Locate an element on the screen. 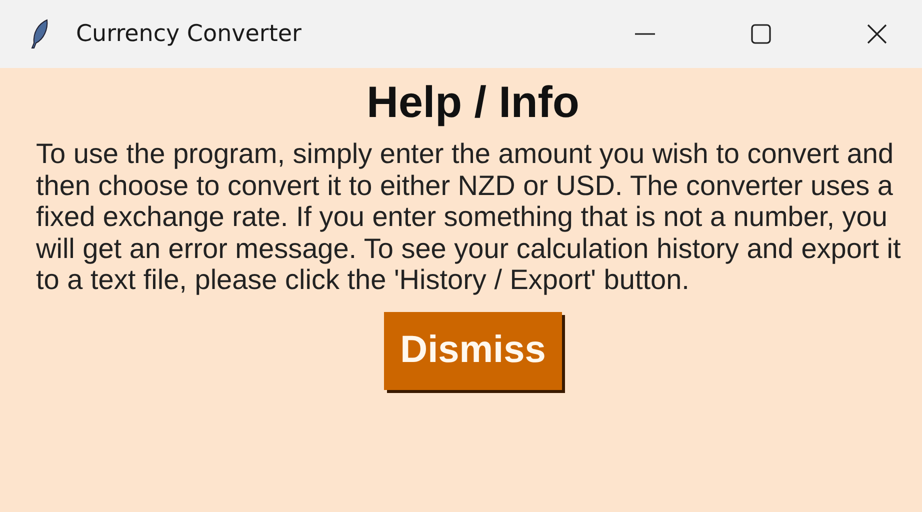  dismiss-button: Dismiss is located at coordinates (473, 351).